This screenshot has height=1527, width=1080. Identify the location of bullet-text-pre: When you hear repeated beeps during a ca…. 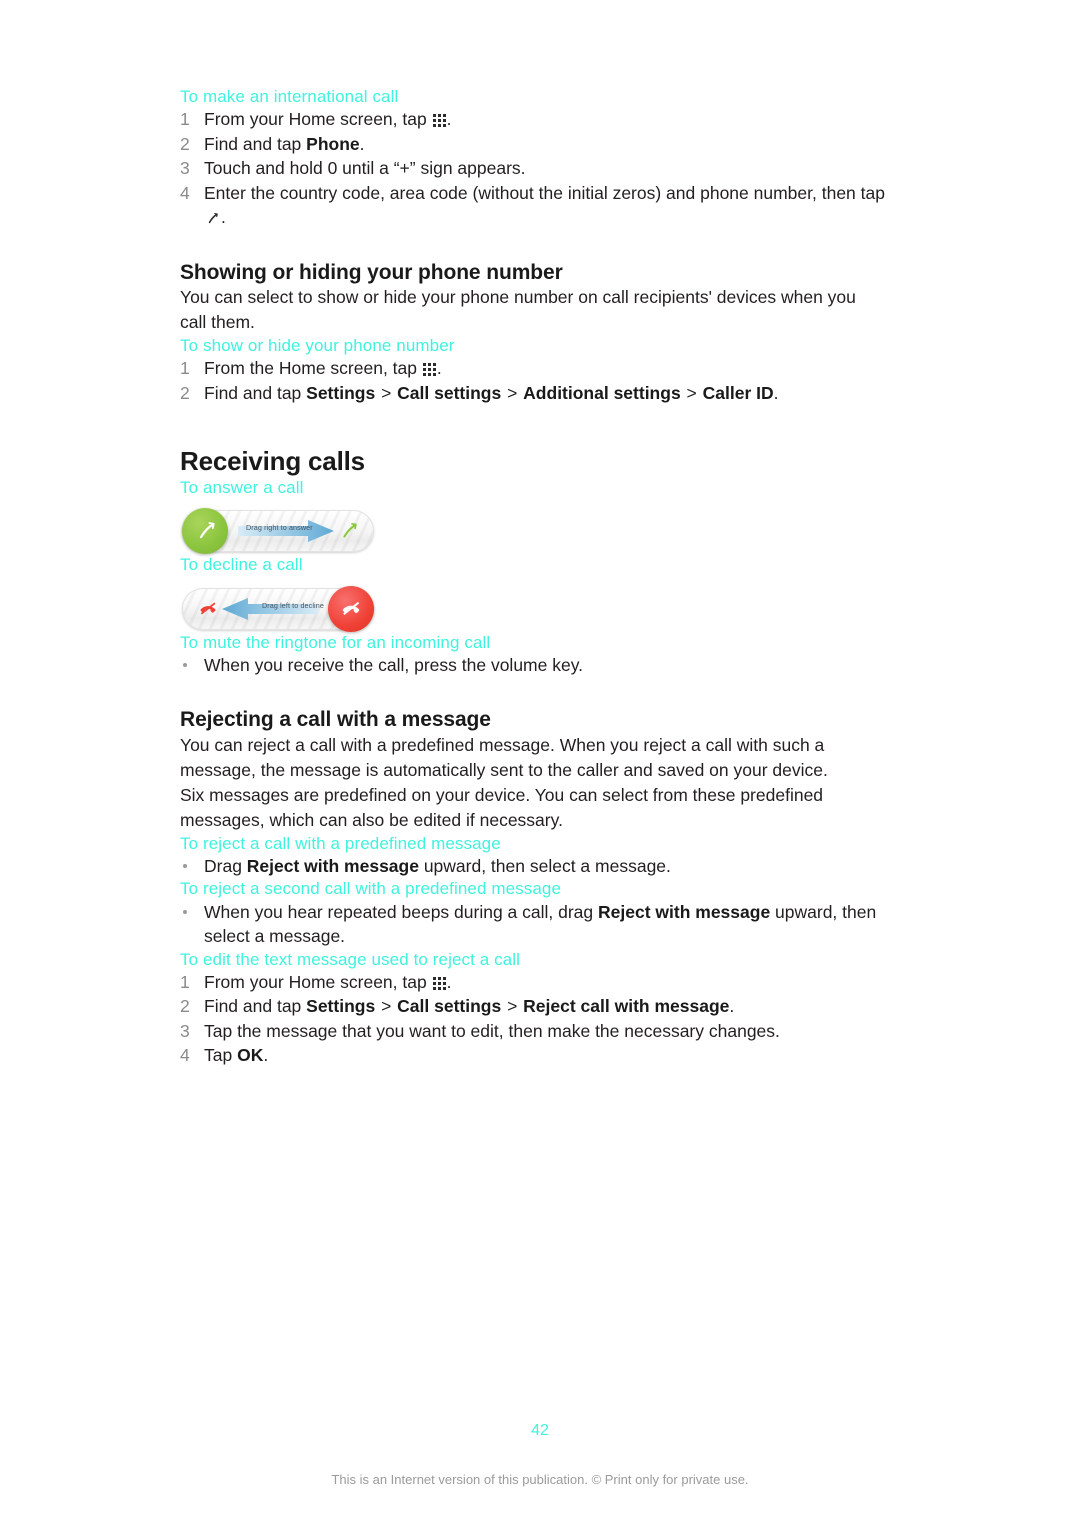
(401, 911).